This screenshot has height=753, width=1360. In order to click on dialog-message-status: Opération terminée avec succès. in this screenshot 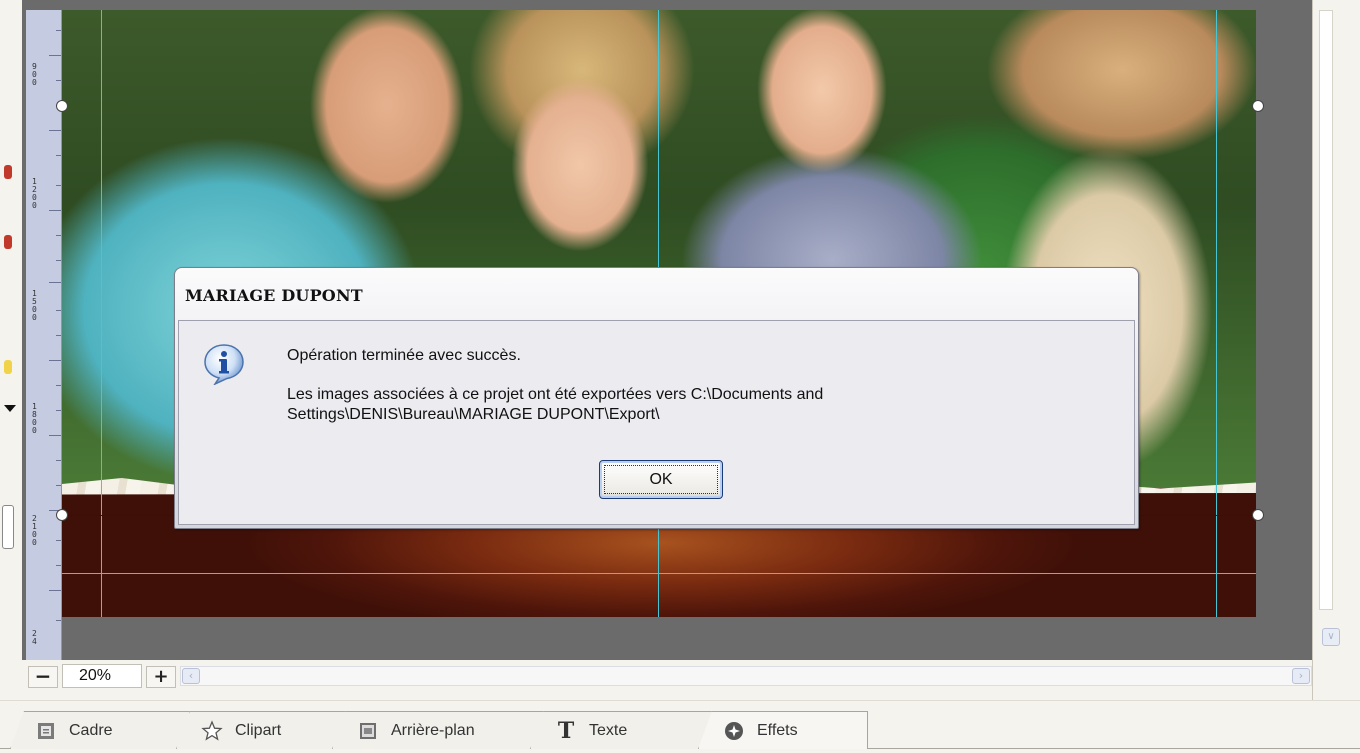, I will do `click(404, 355)`.